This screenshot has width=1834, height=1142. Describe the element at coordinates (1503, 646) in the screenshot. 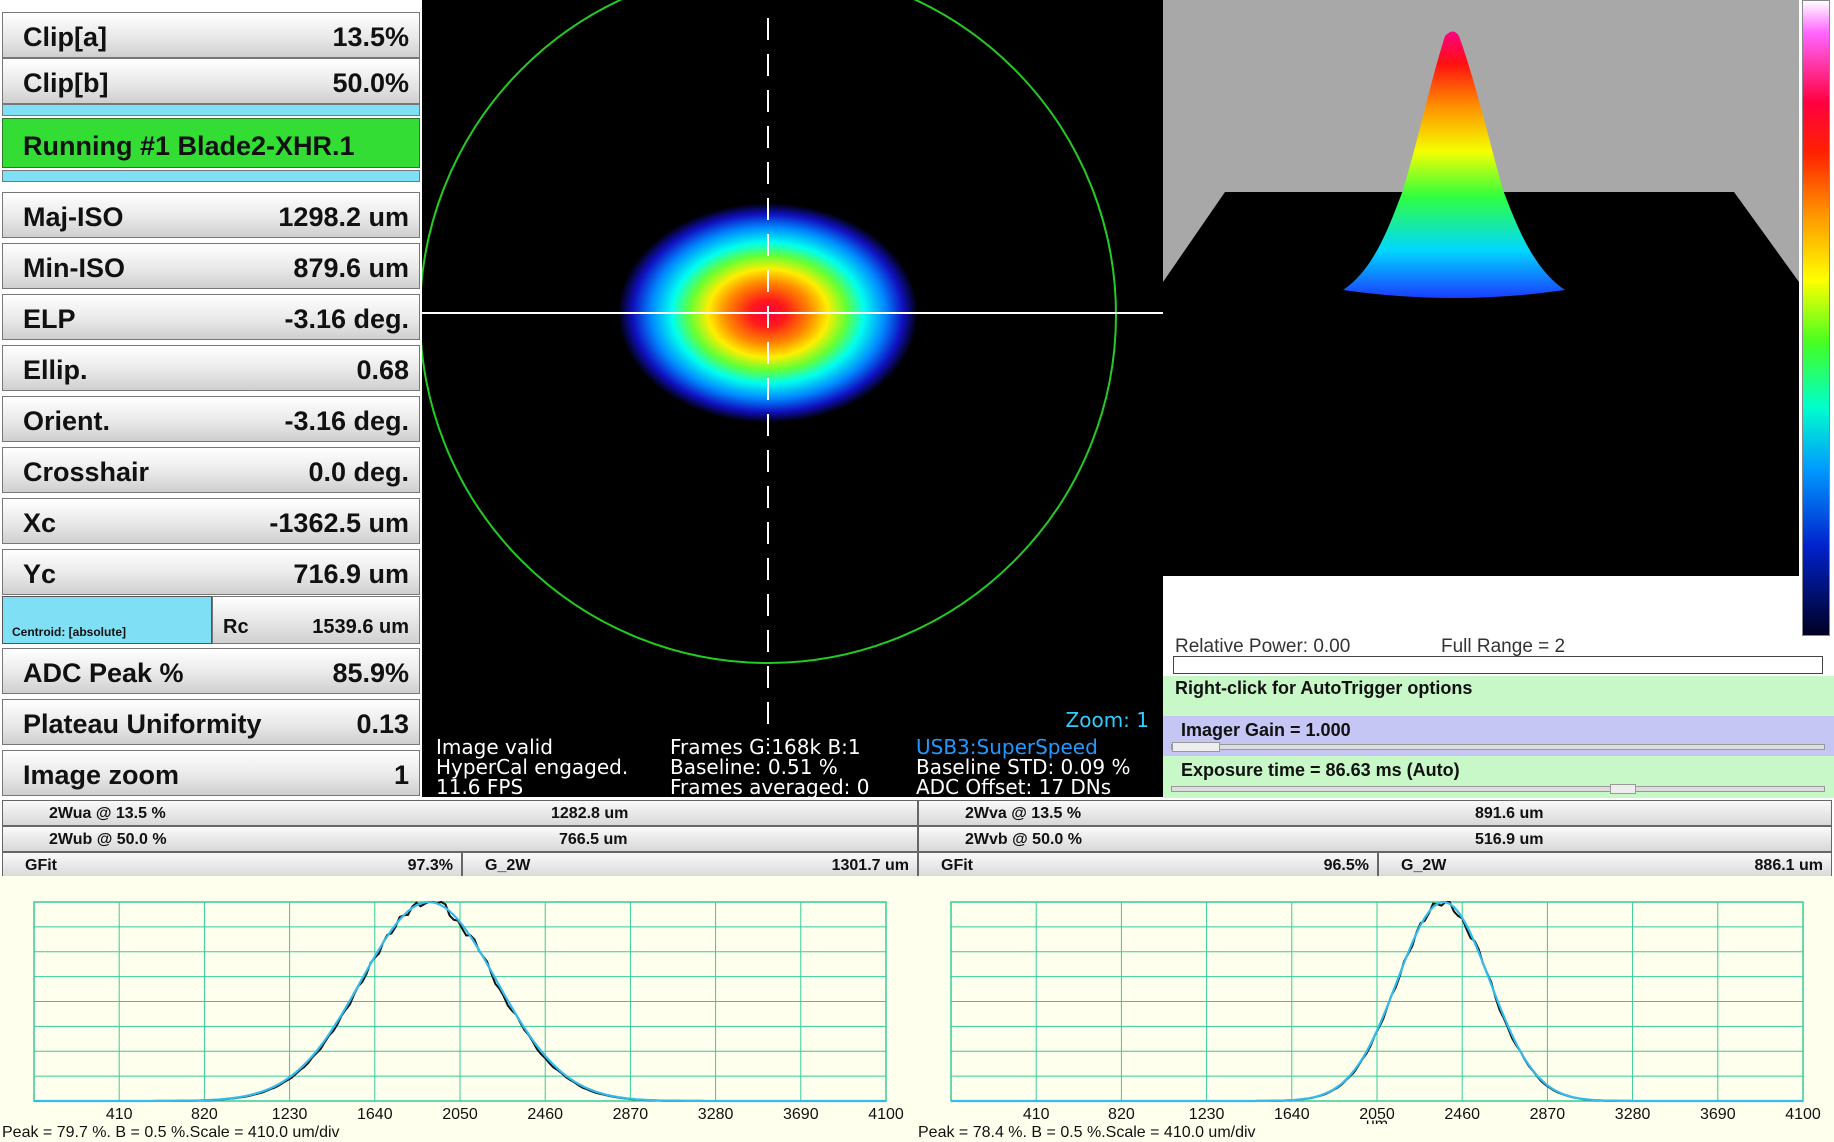

I see `full-range-text: Full Range = 2` at that location.